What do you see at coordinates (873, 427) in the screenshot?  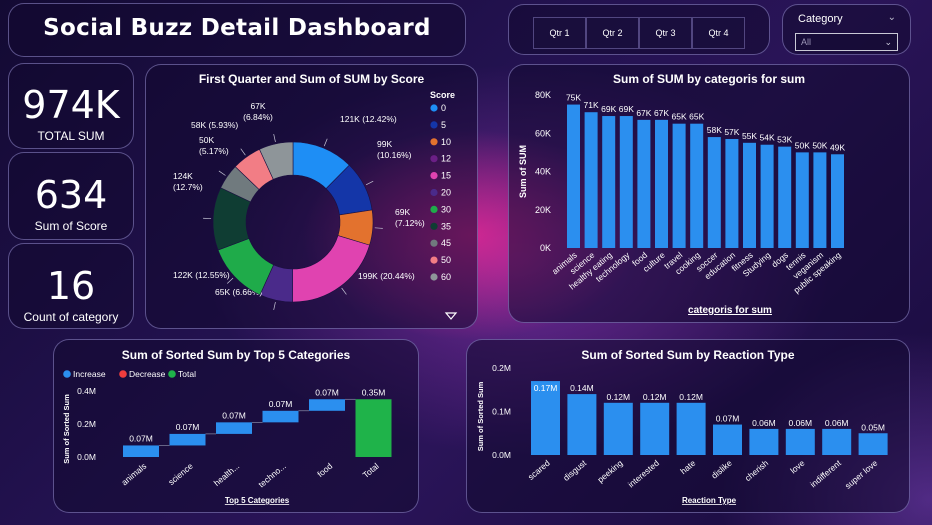 I see `bar-data-label: 0.05M` at bounding box center [873, 427].